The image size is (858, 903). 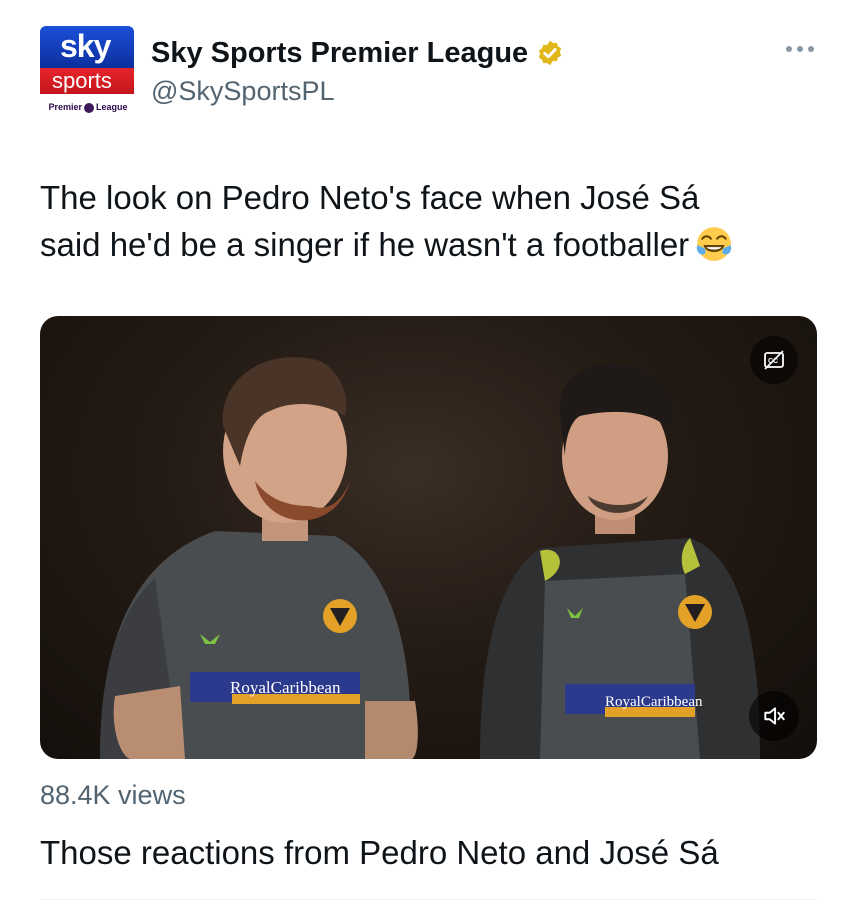 What do you see at coordinates (550, 53) in the screenshot?
I see `verified-gold-badge-icon` at bounding box center [550, 53].